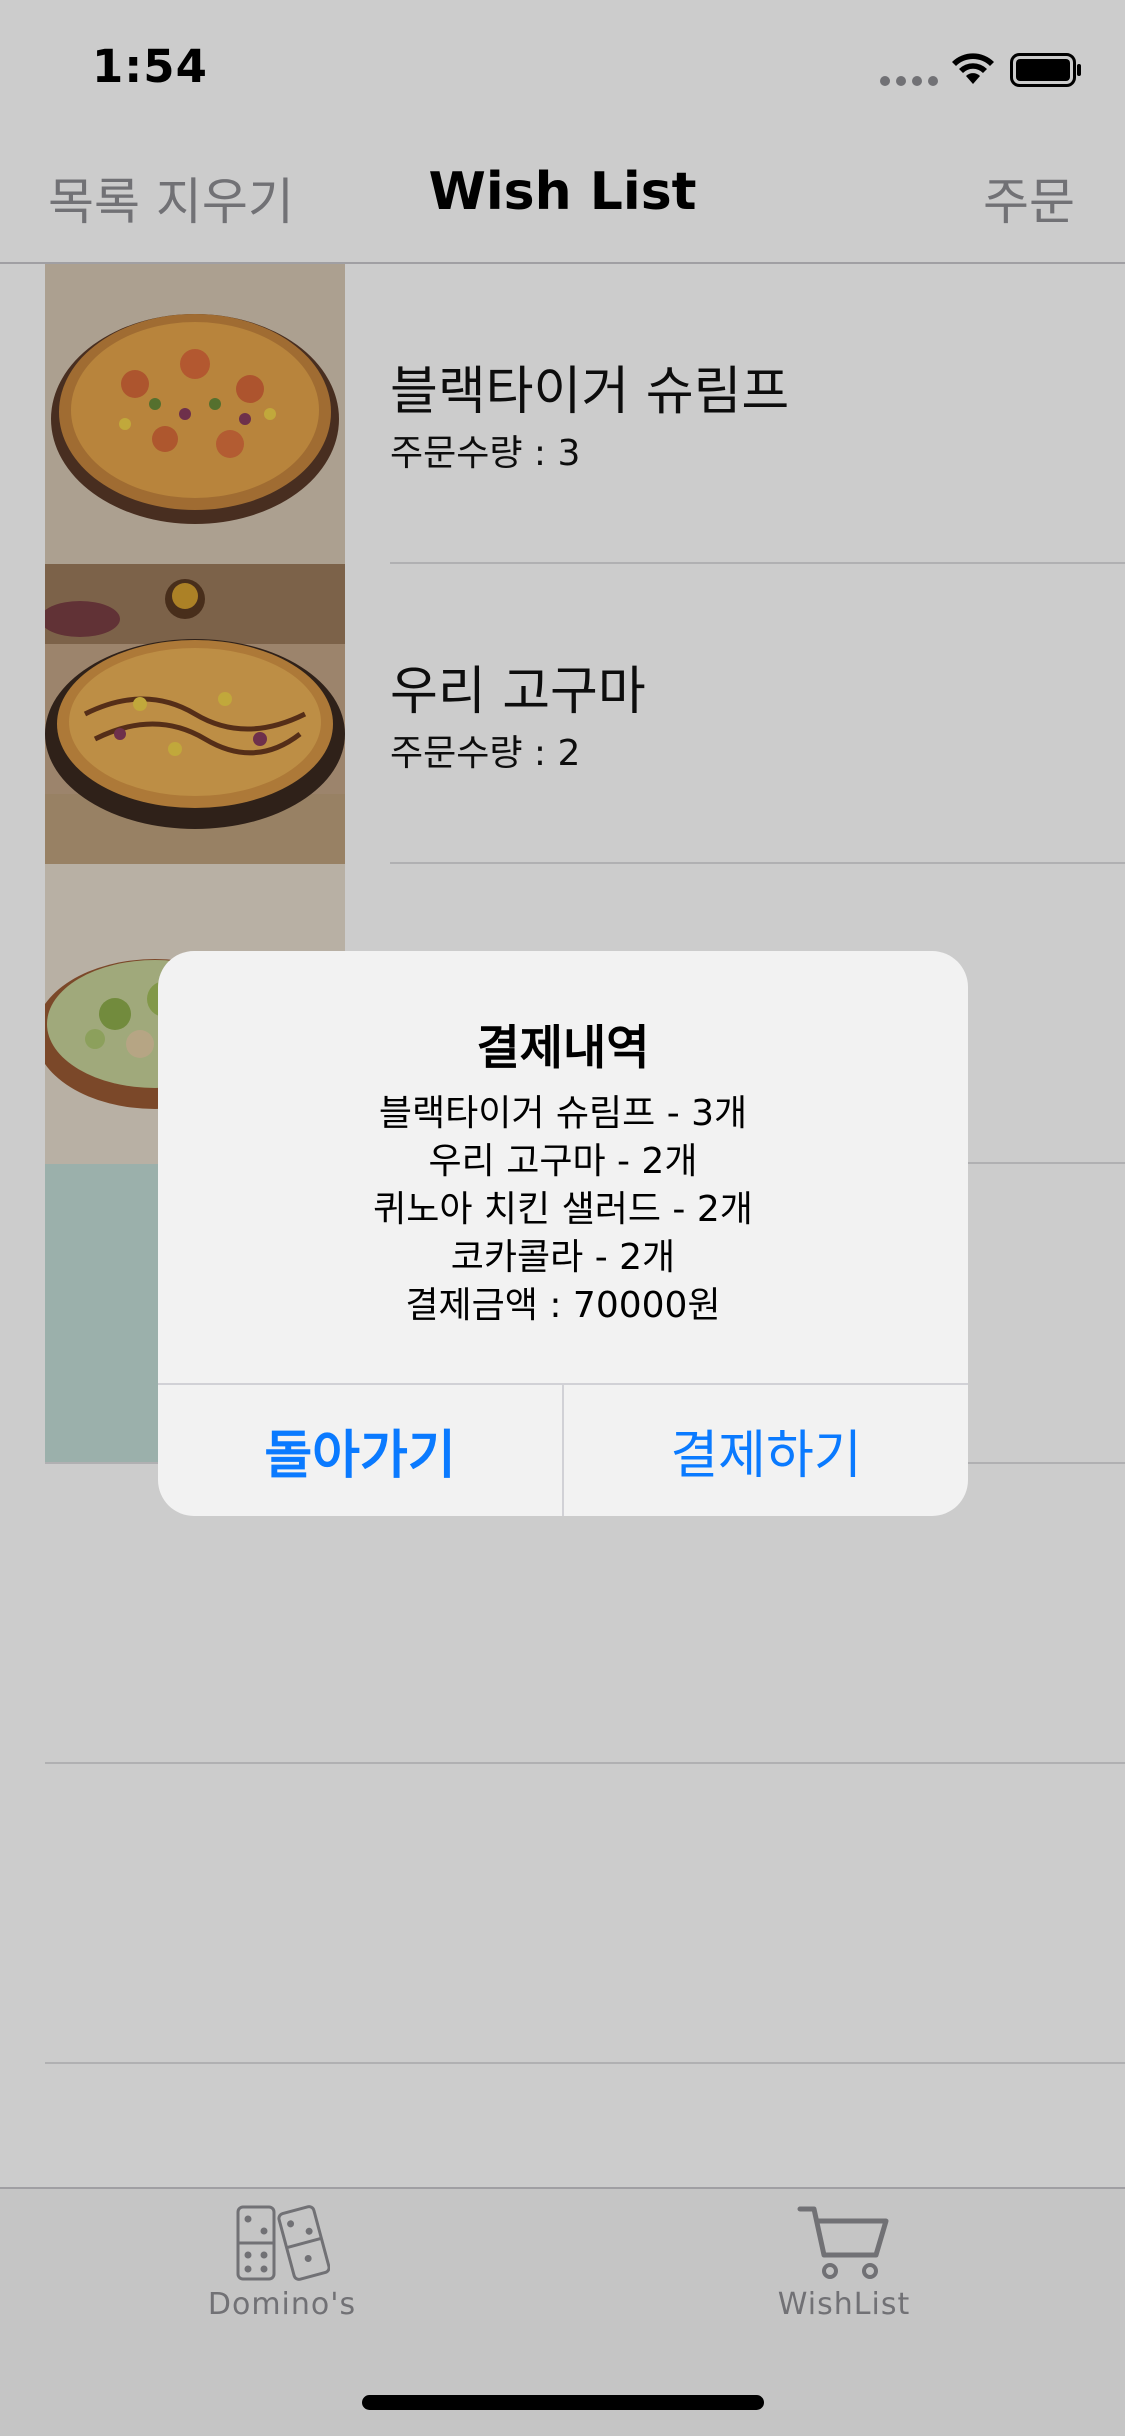 The height and width of the screenshot is (2436, 1125). Describe the element at coordinates (360, 1450) in the screenshot. I see `back-button: 돌아가기` at that location.